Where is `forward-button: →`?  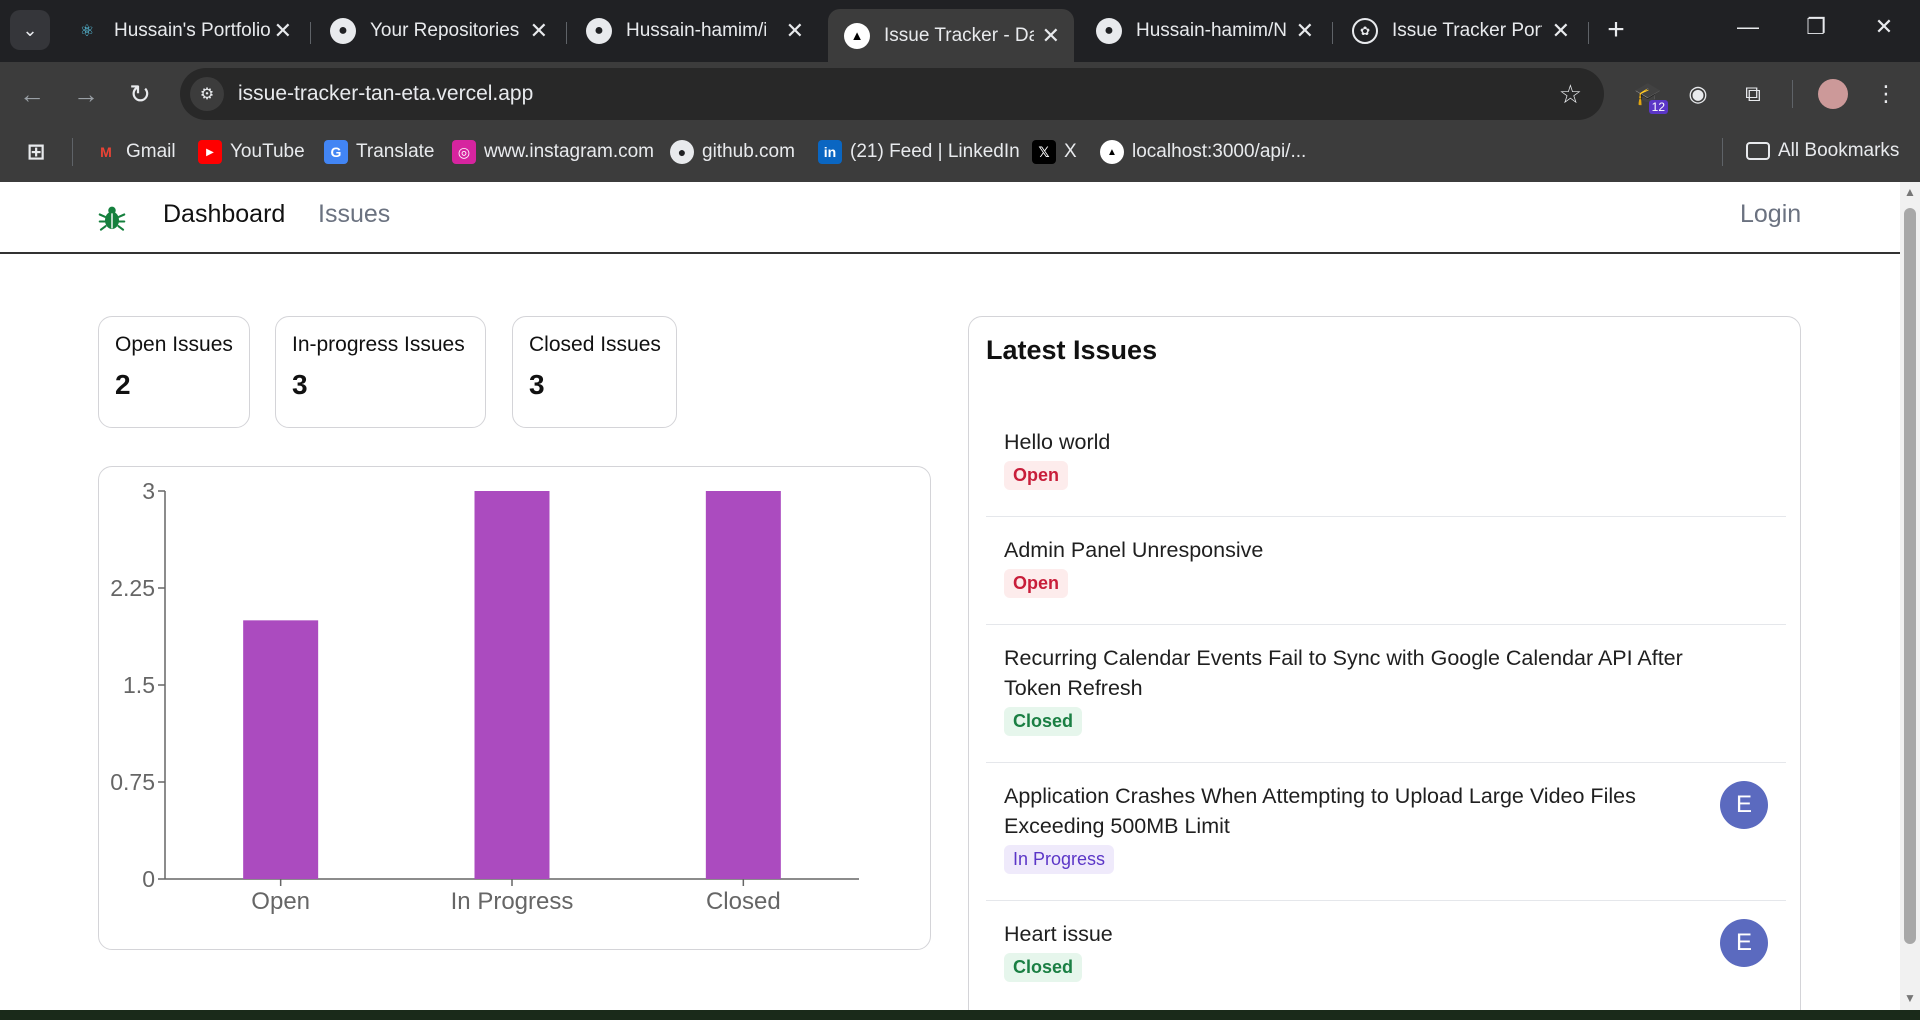 forward-button: → is located at coordinates (86, 94).